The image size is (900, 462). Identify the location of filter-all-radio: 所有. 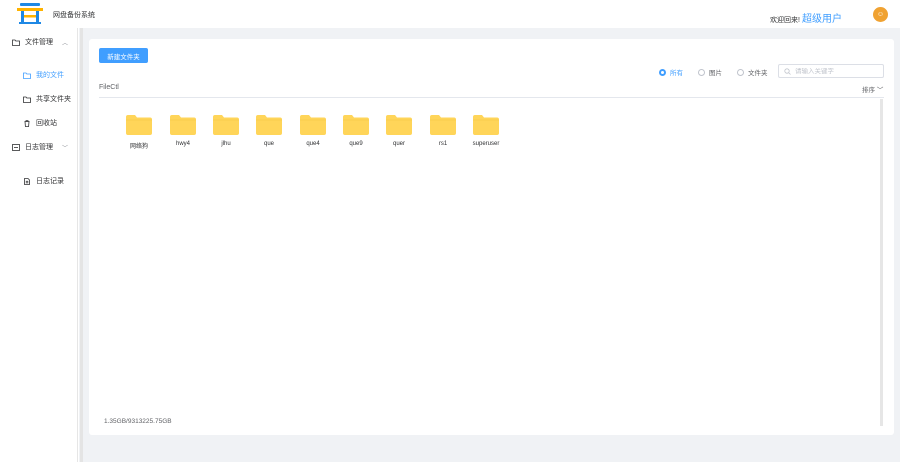
(671, 72).